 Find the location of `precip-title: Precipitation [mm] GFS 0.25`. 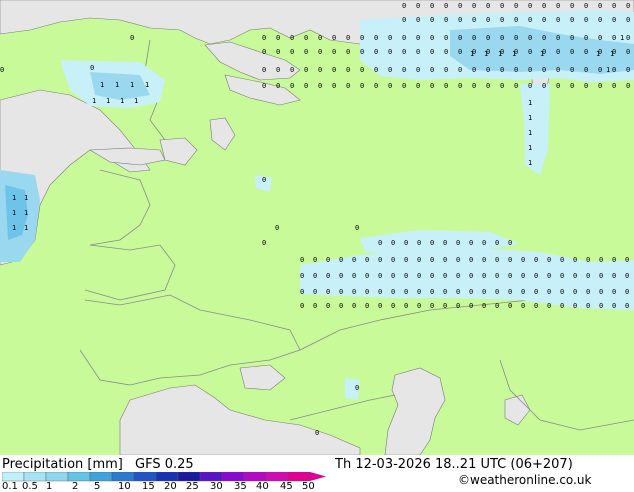

precip-title: Precipitation [mm] GFS 0.25 is located at coordinates (98, 464).